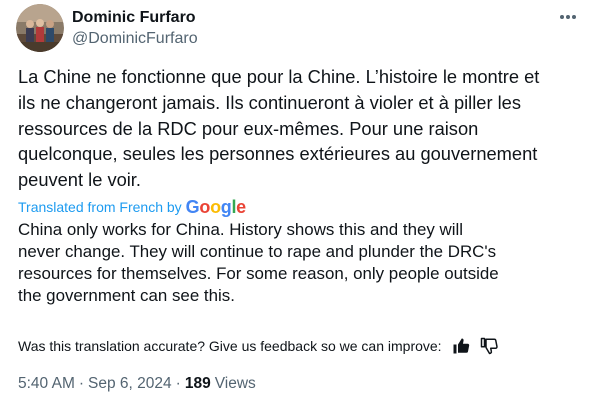 This screenshot has width=598, height=400. I want to click on translated-from-label: Translated from French by, so click(100, 207).